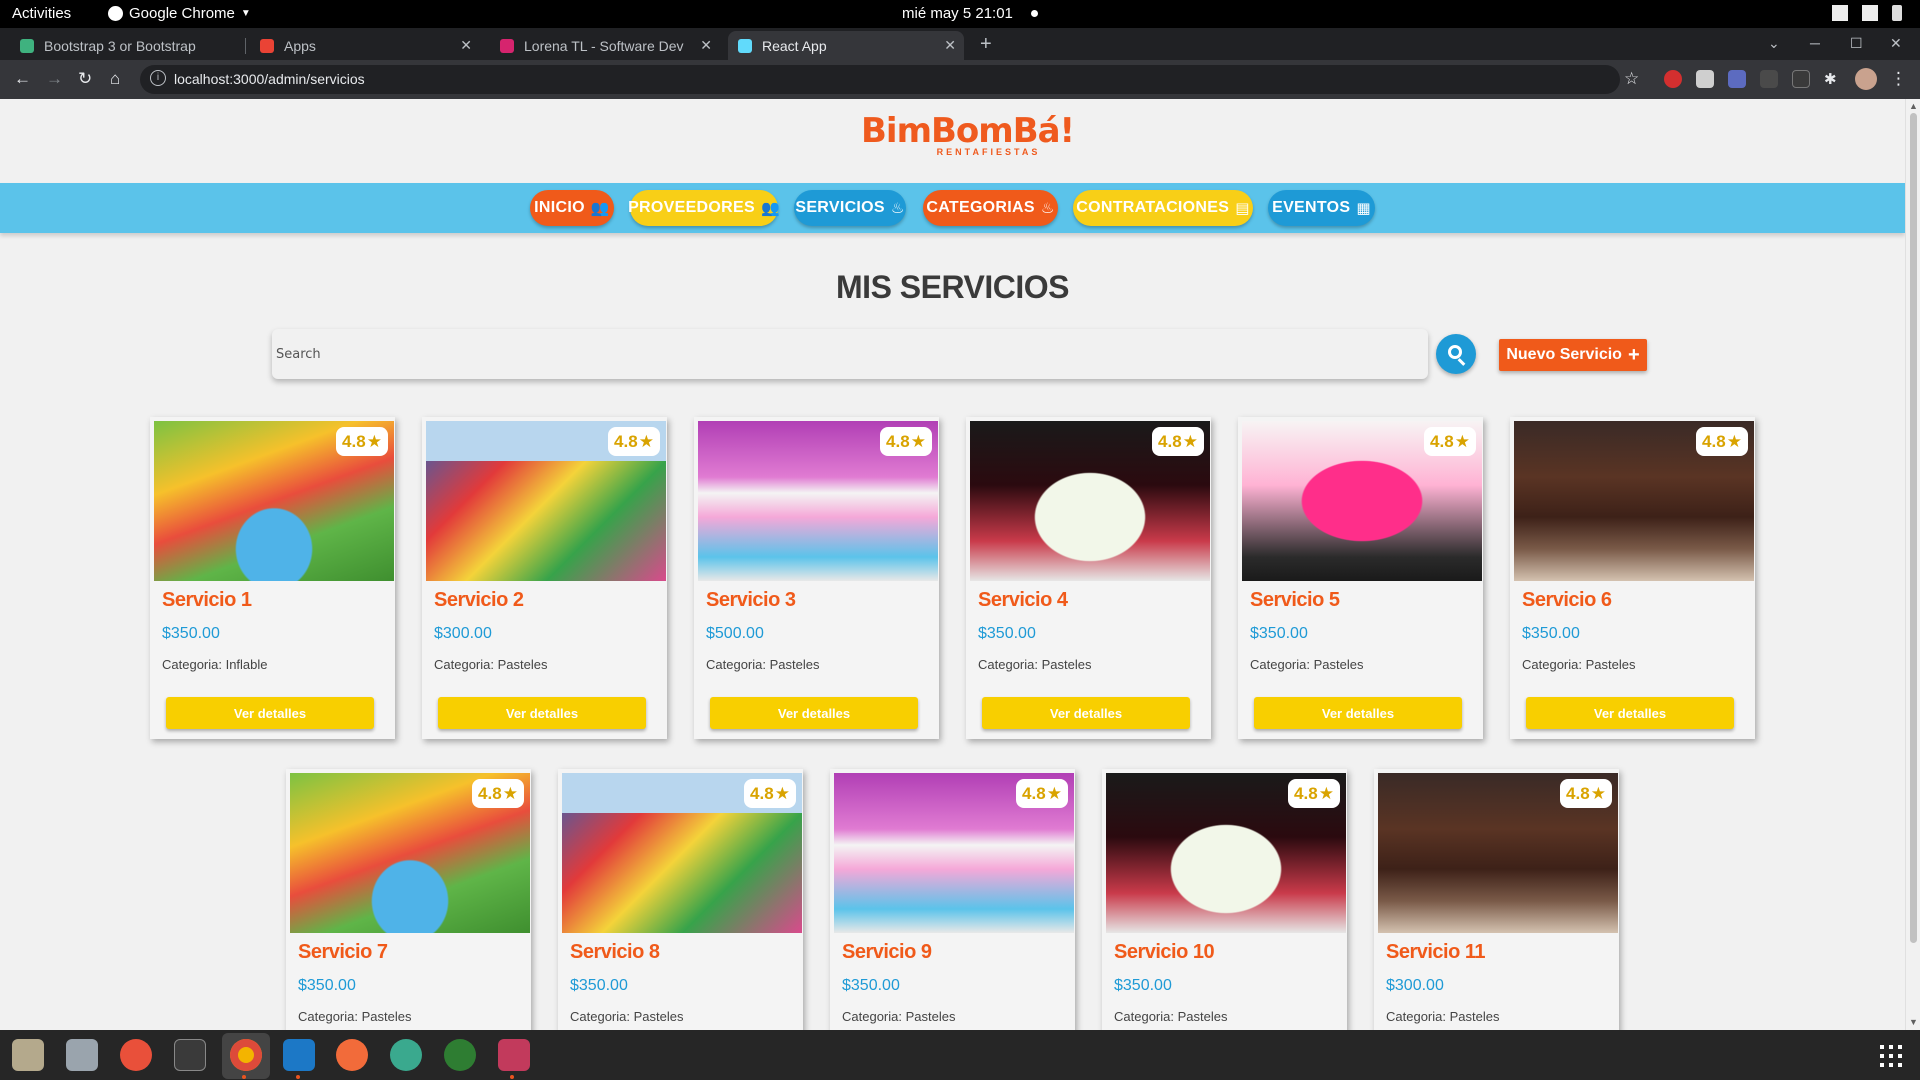 The width and height of the screenshot is (1920, 1080). What do you see at coordinates (1143, 985) in the screenshot?
I see `service-price: $350.00` at bounding box center [1143, 985].